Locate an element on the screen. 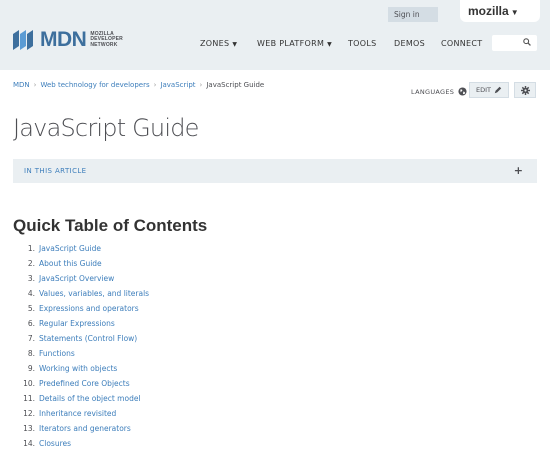 Image resolution: width=550 pixels, height=450 pixels. logo-subtitle: MOZILLA DEVELOPER NETWORK is located at coordinates (106, 39).